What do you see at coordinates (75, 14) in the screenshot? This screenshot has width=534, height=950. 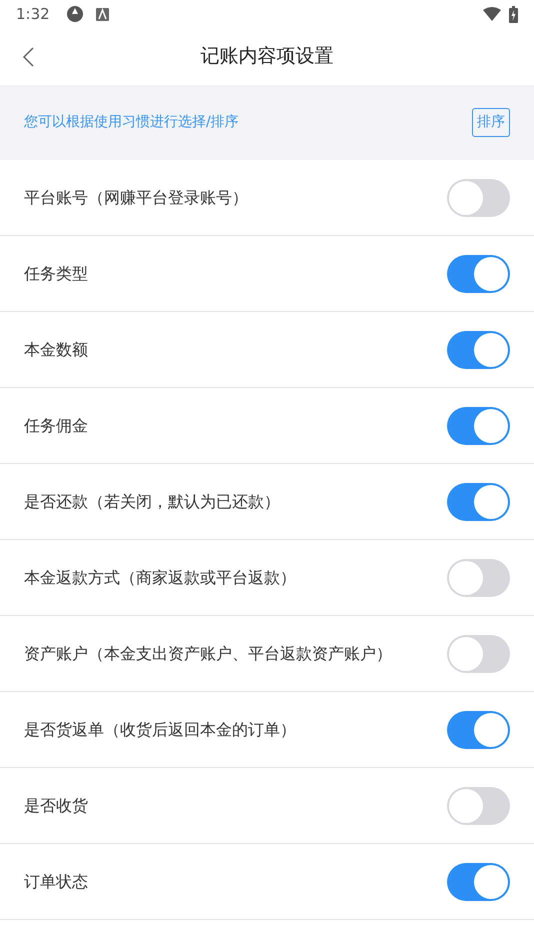 I see `app-icon` at bounding box center [75, 14].